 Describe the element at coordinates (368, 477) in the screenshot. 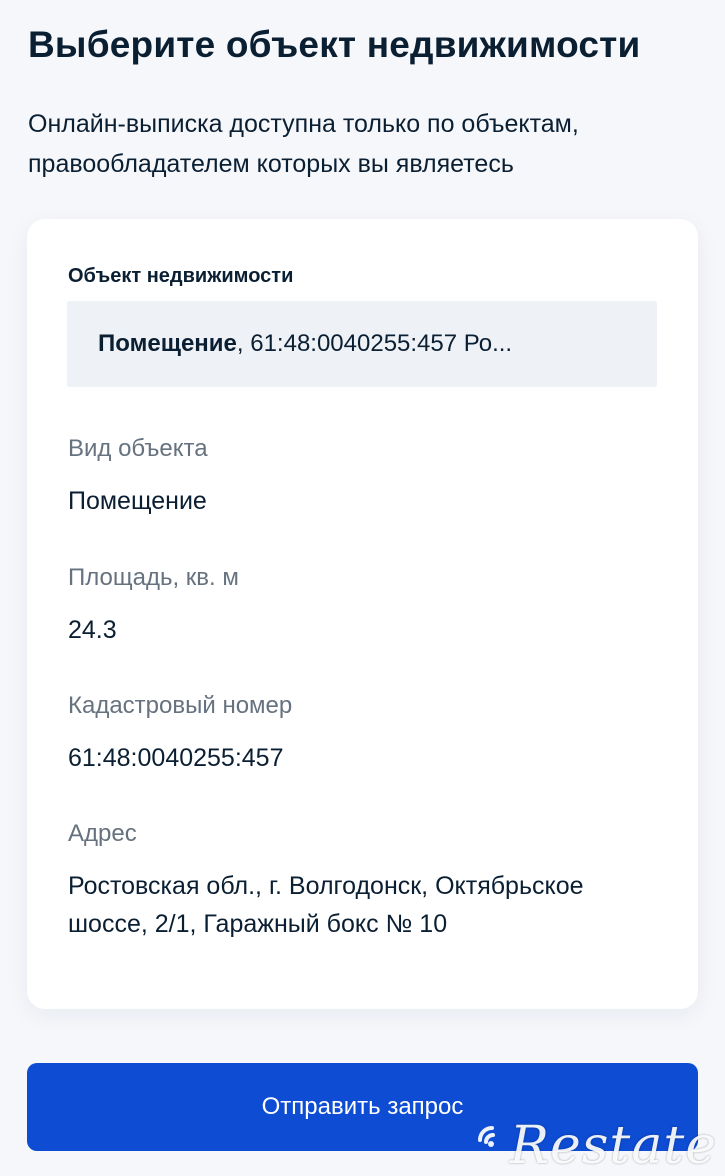

I see `detail-object-type: Вид объекта Помещение` at that location.